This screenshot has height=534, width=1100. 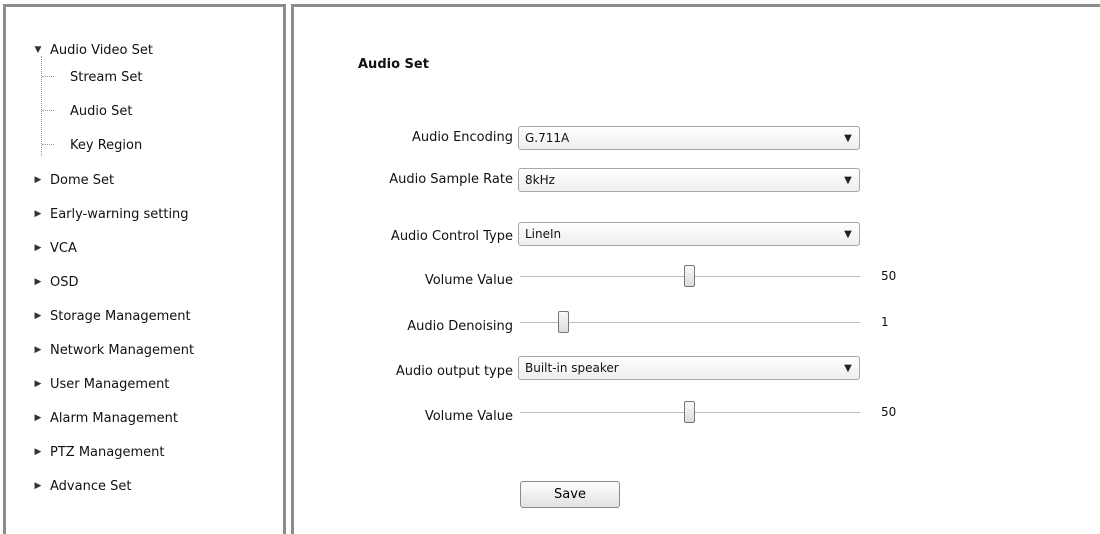 I want to click on tree-node-user-management: ▶ User Management, so click(x=101, y=384).